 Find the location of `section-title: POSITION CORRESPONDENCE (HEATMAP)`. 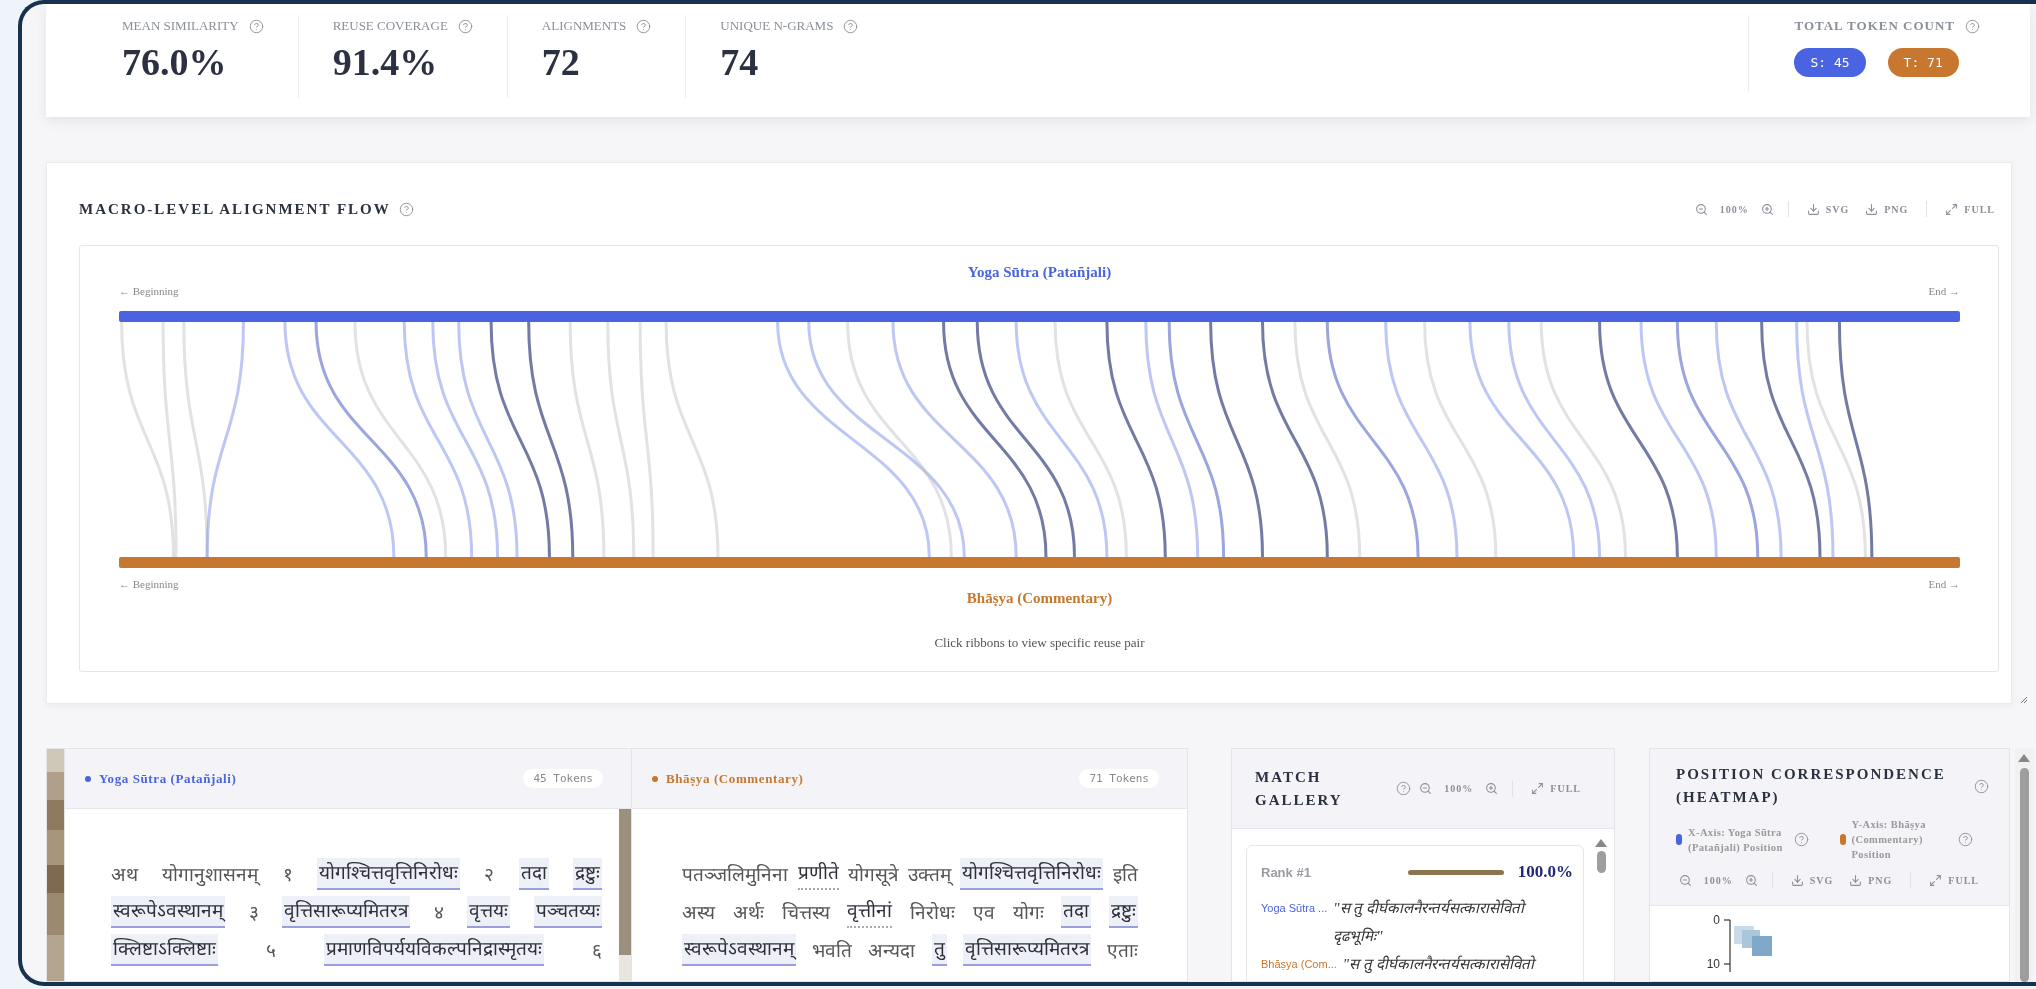

section-title: POSITION CORRESPONDENCE (HEATMAP) is located at coordinates (1811, 786).